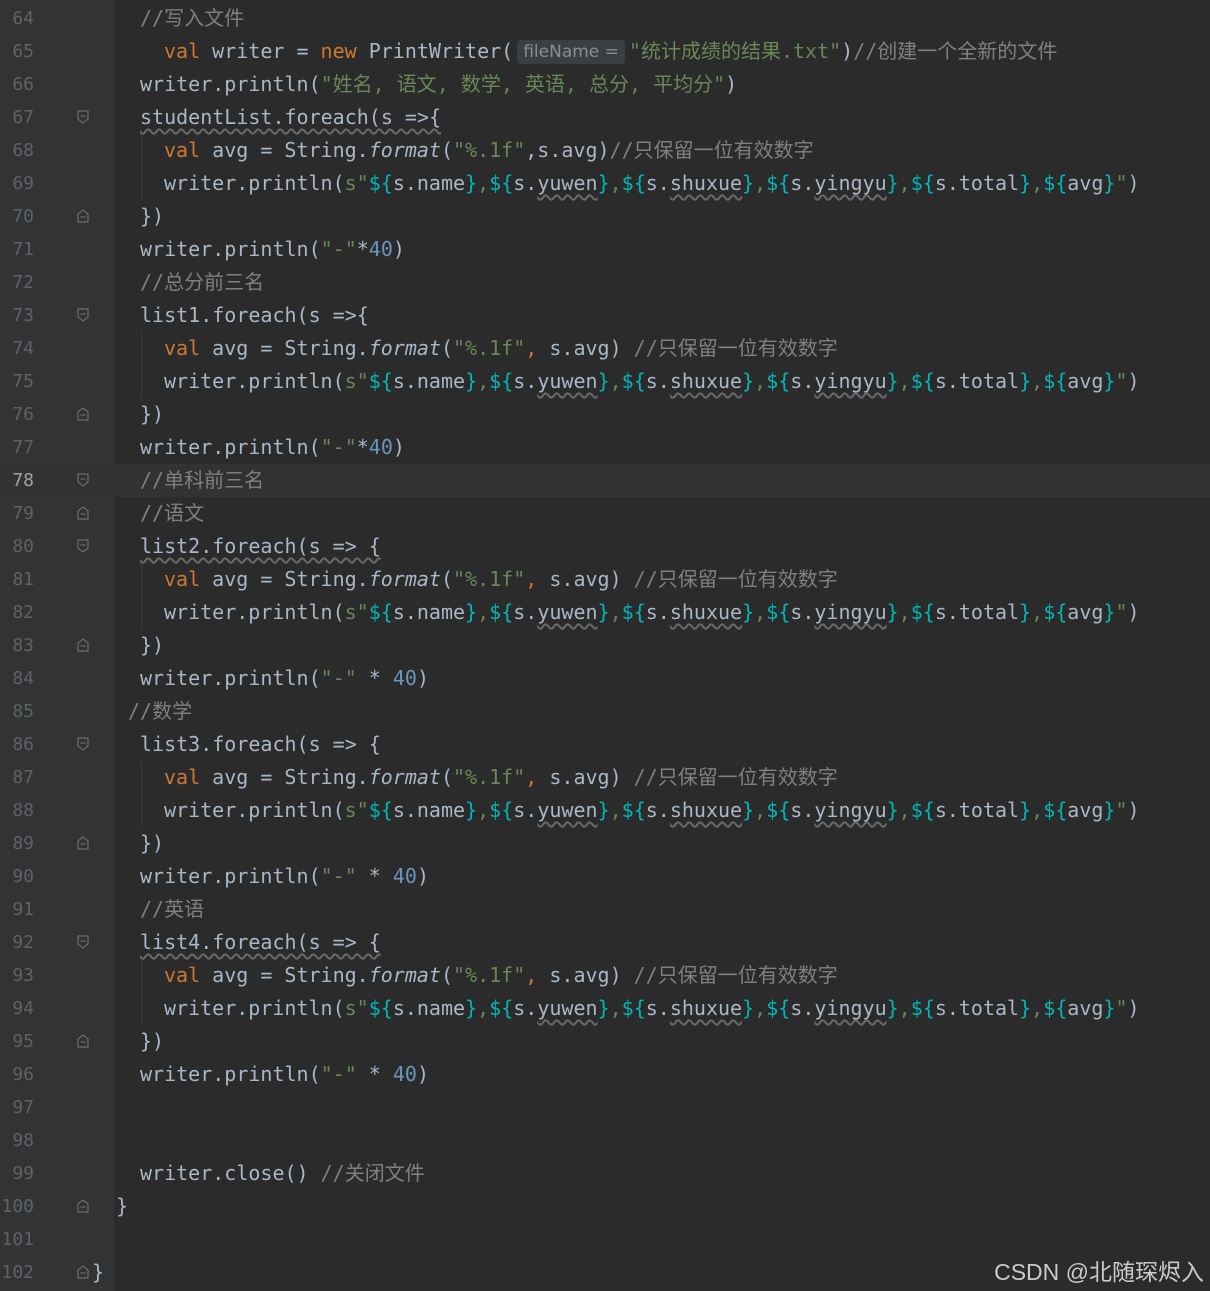 The height and width of the screenshot is (1291, 1210). Describe the element at coordinates (338, 249) in the screenshot. I see `code-token: "-"` at that location.